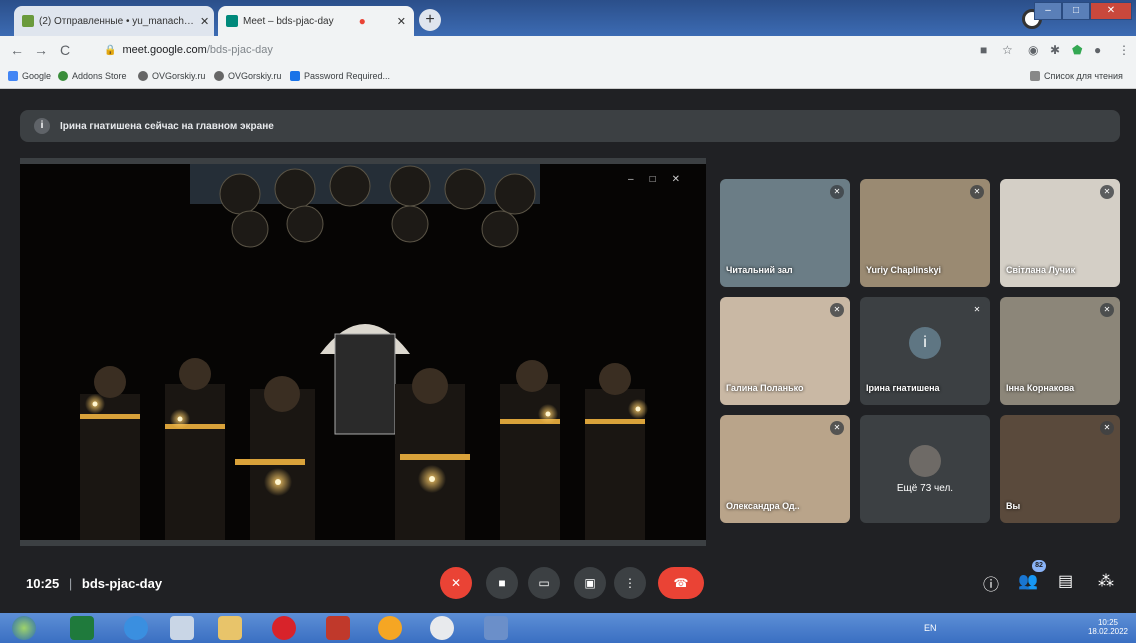 The image size is (1136, 643). Describe the element at coordinates (182, 628) in the screenshot. I see `file-icon` at that location.